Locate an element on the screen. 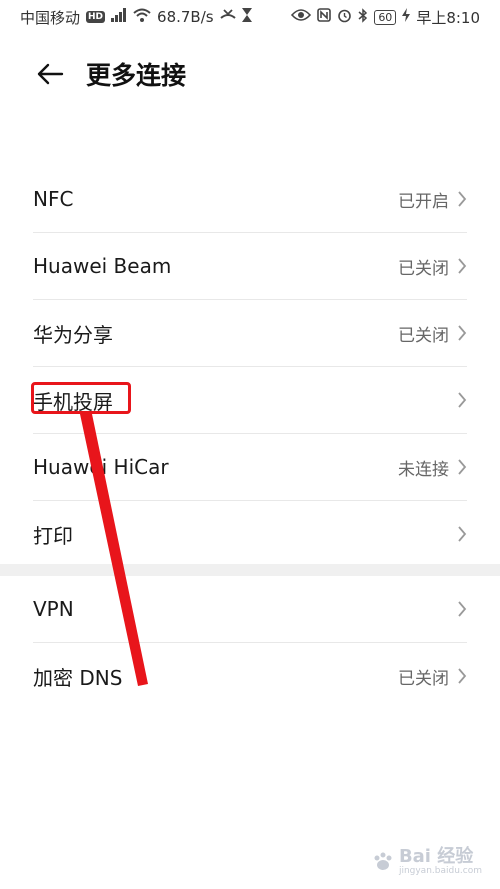  watermark-text: Bai 经验 is located at coordinates (436, 857).